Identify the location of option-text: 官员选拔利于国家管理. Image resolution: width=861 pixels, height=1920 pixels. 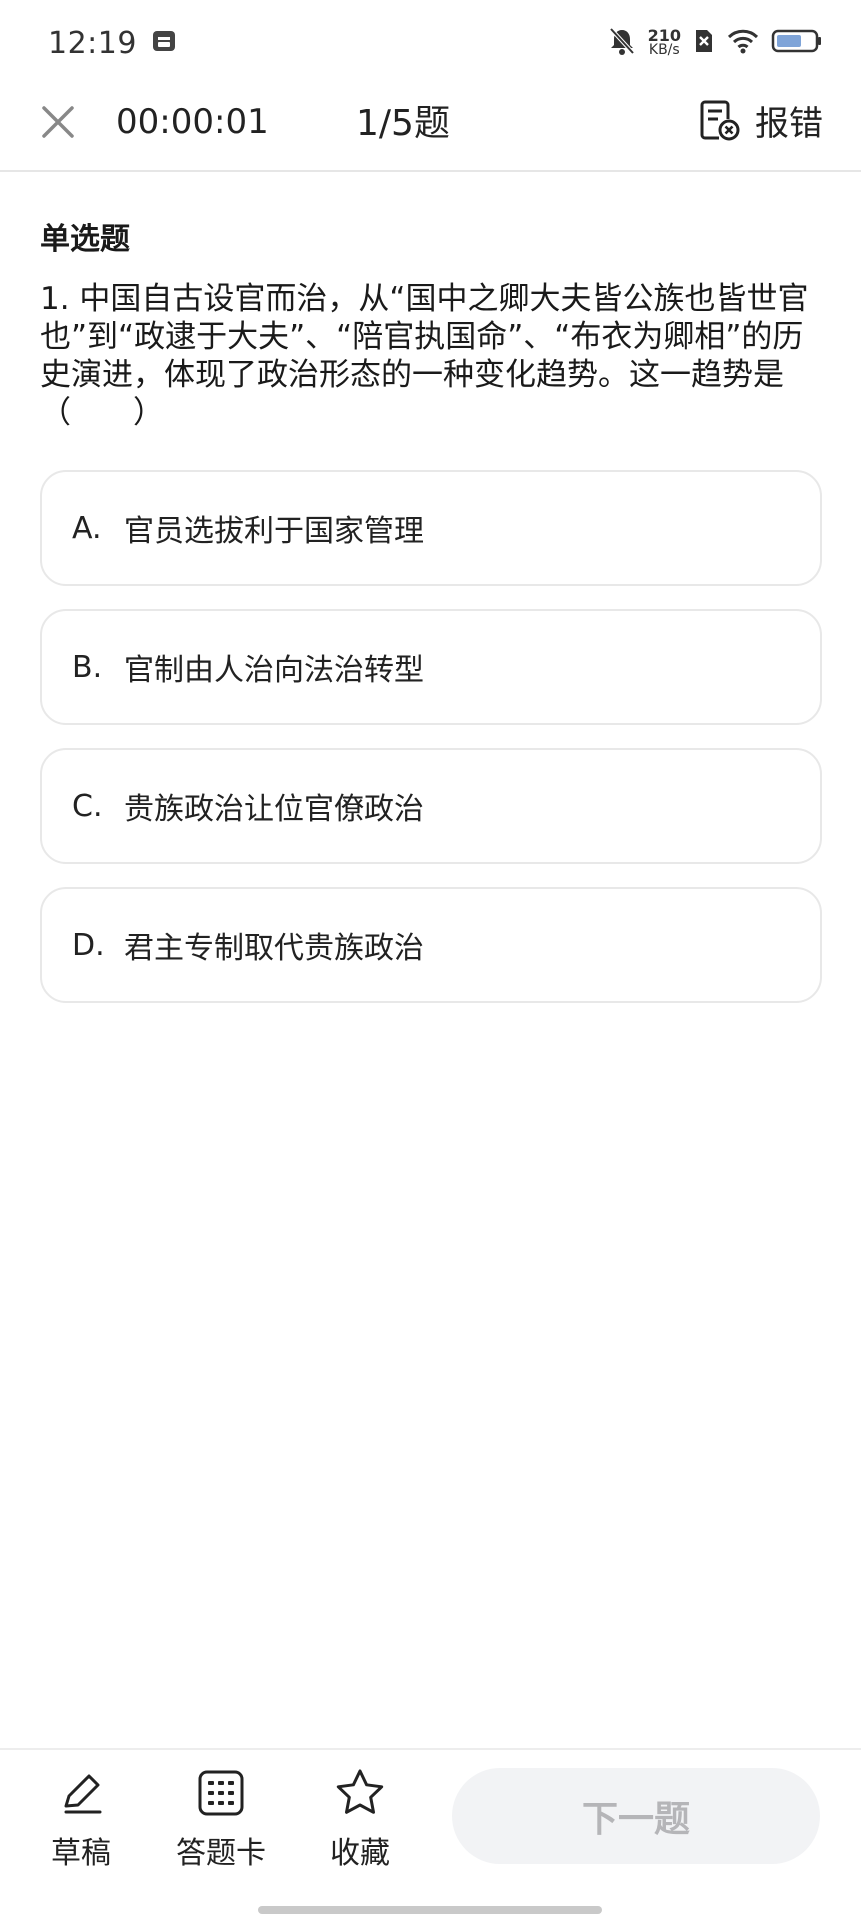
(274, 531).